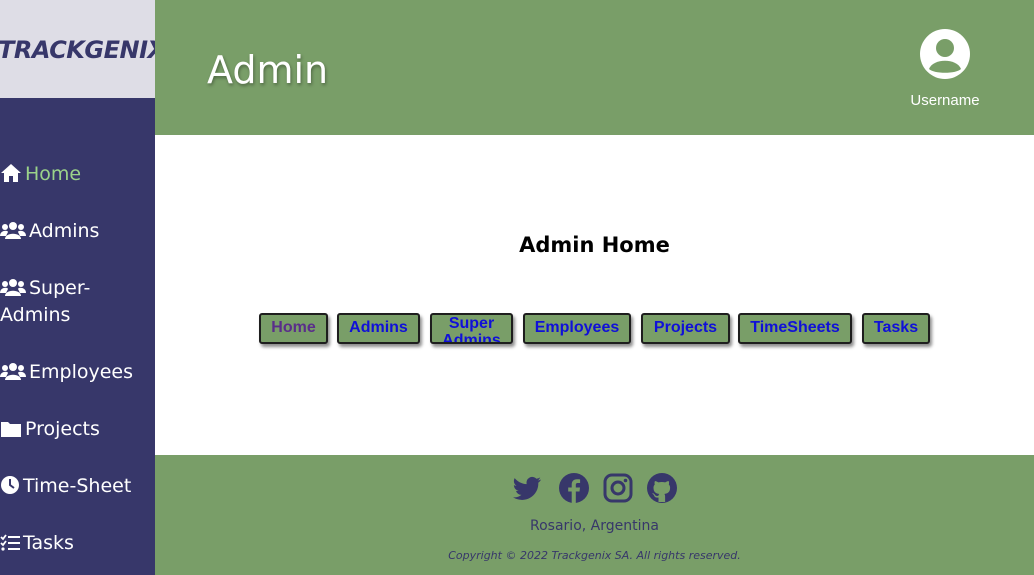 This screenshot has width=1034, height=575. I want to click on button-label-line2: Admins, so click(471, 338).